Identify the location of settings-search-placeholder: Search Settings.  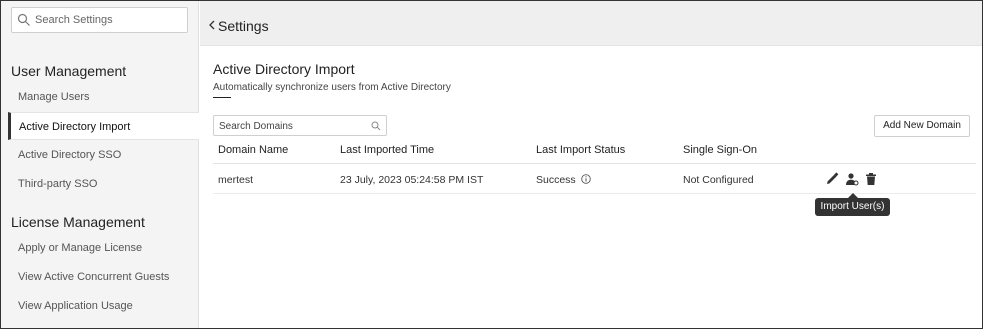
(74, 20).